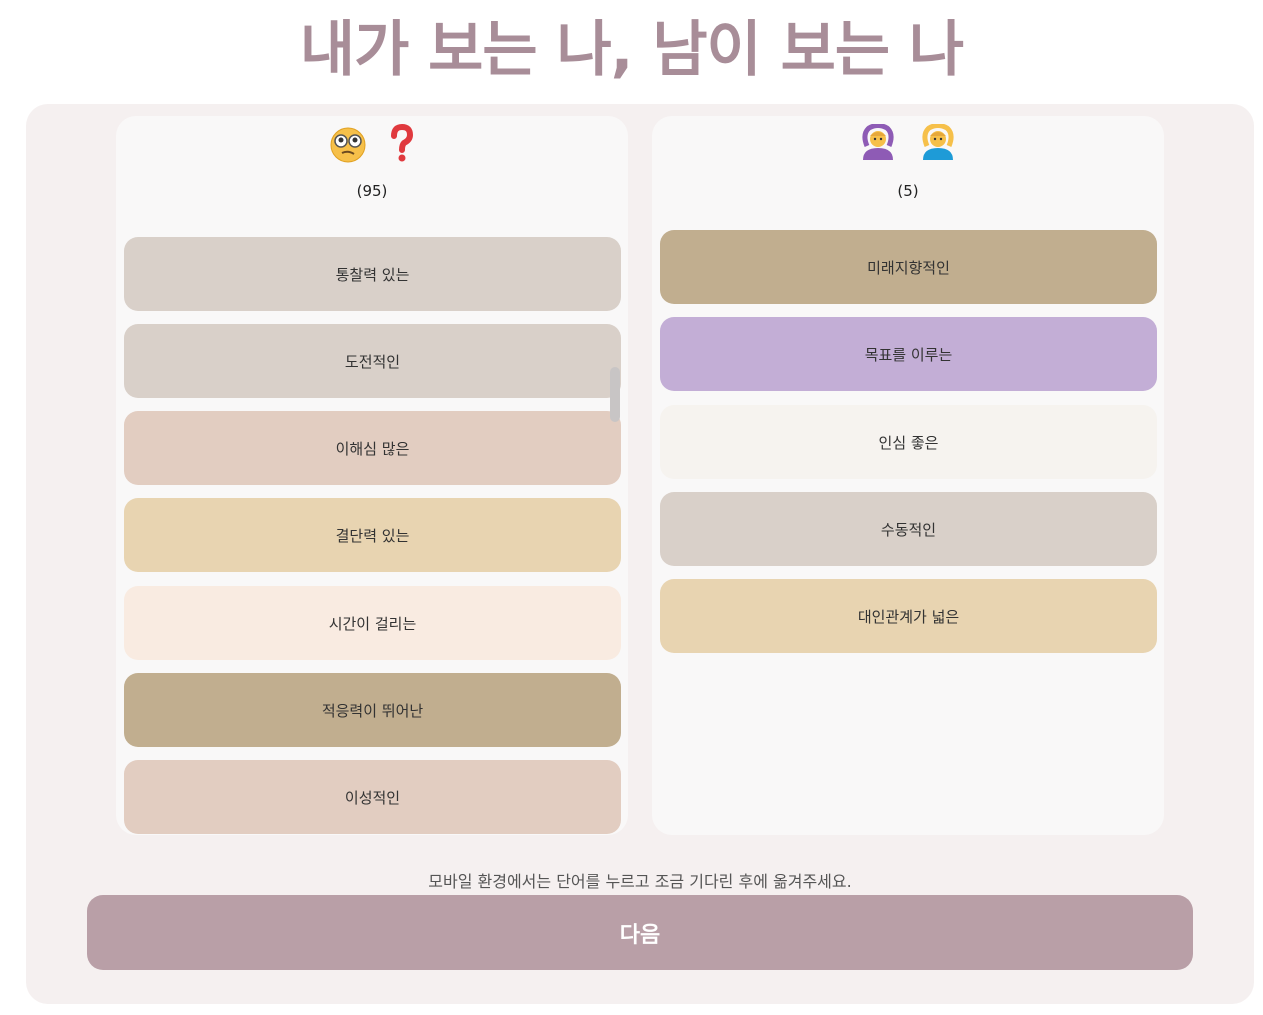  What do you see at coordinates (372, 361) in the screenshot?
I see `word-chip: 도전적인` at bounding box center [372, 361].